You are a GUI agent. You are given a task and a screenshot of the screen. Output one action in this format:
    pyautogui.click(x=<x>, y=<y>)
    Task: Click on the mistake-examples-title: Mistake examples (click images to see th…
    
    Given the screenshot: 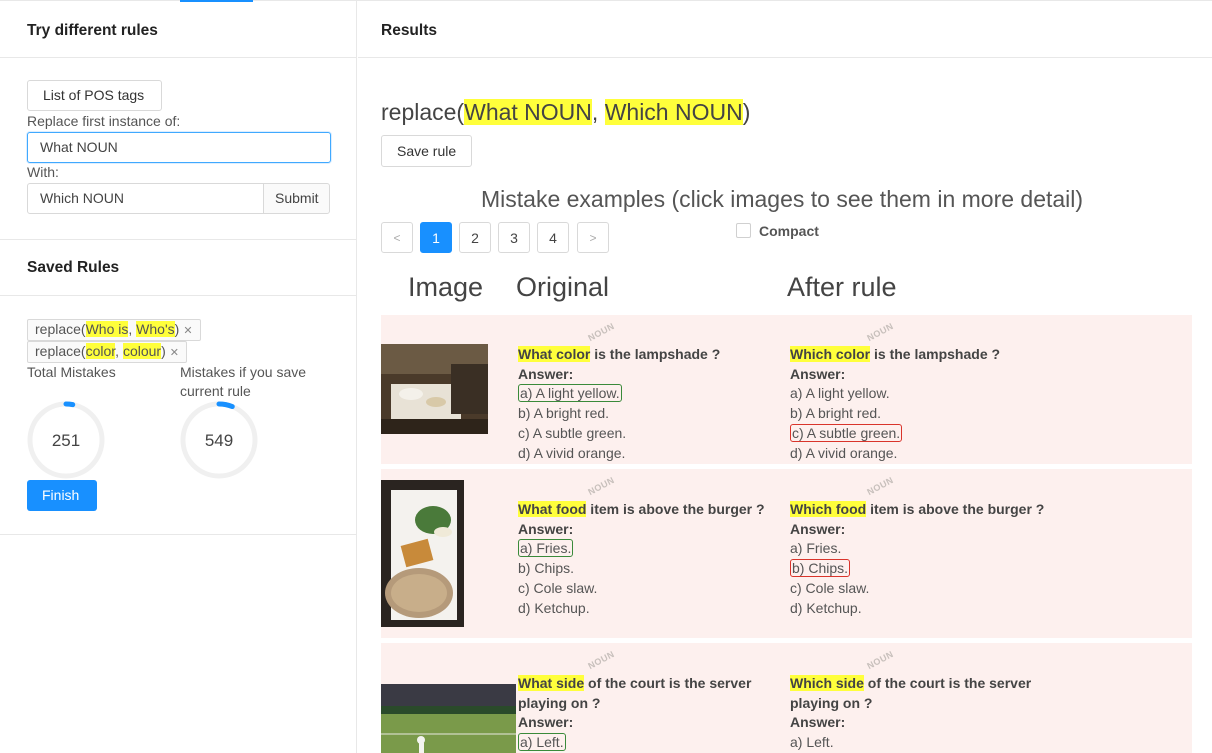 What is the action you would take?
    pyautogui.click(x=782, y=199)
    